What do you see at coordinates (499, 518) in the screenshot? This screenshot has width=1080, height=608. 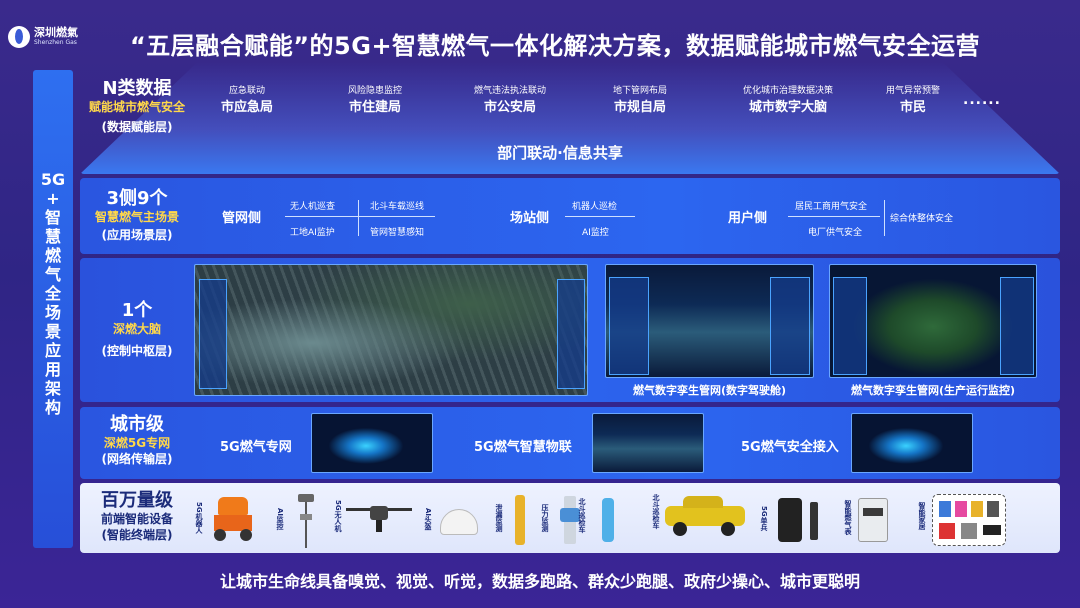 I see `device-label: 泄漏监测` at bounding box center [499, 518].